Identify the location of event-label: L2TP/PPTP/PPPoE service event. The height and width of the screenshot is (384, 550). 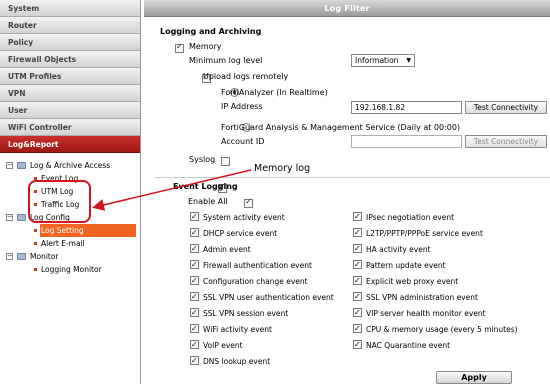
(424, 233).